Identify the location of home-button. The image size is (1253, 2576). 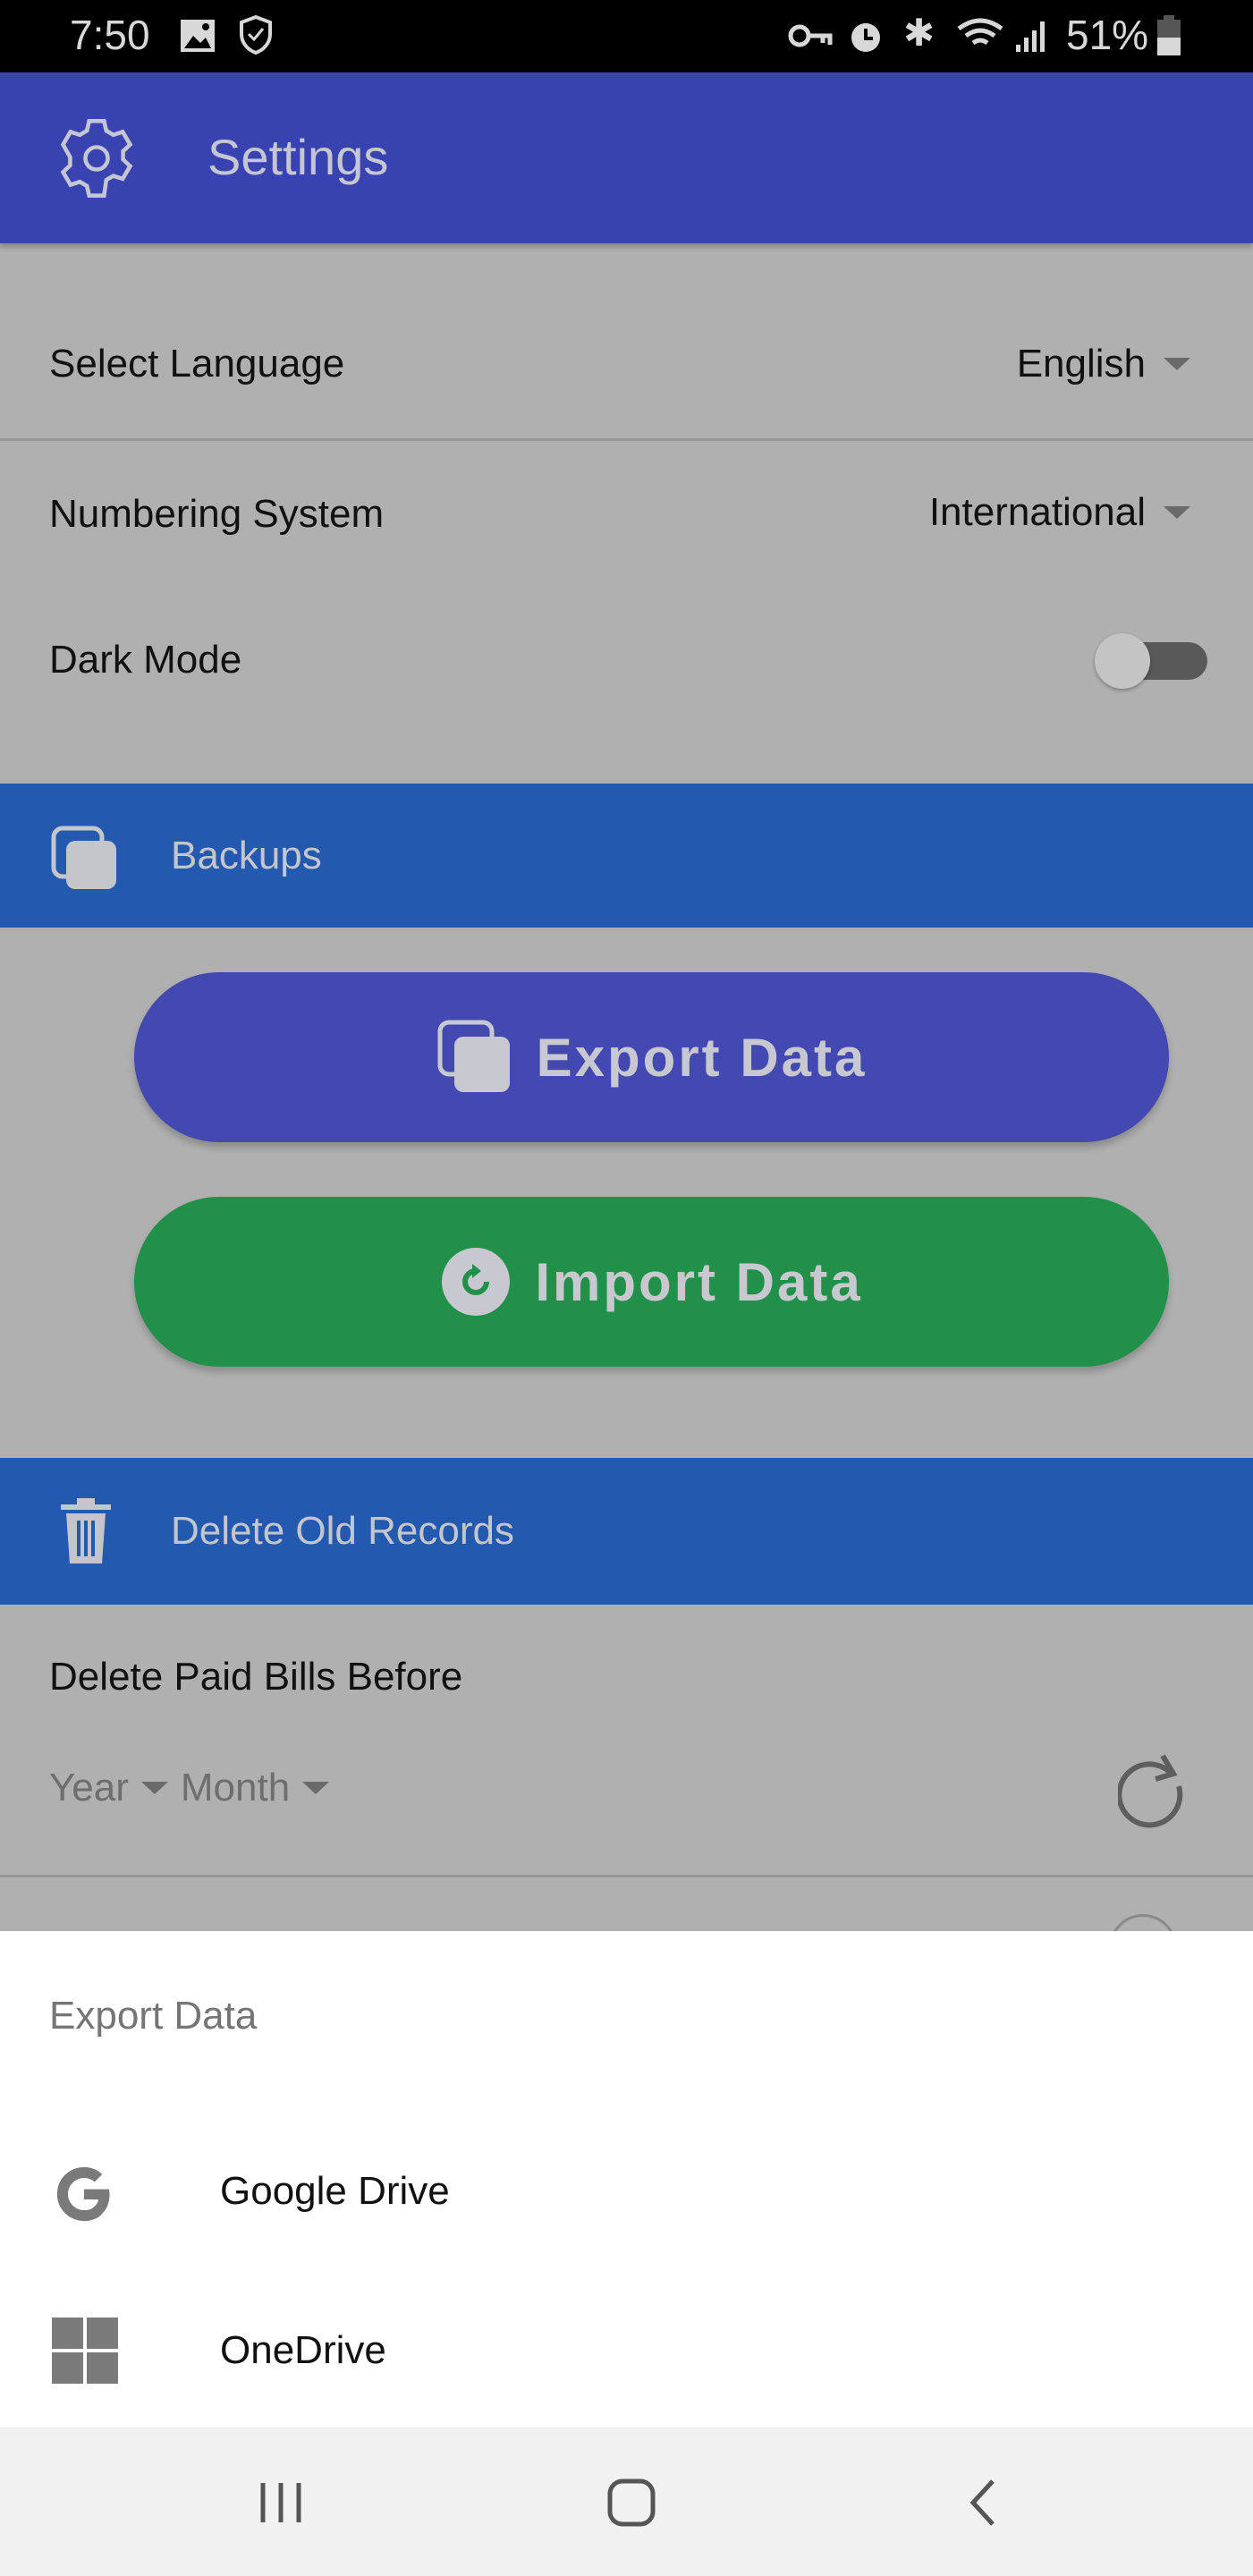
(631, 2503).